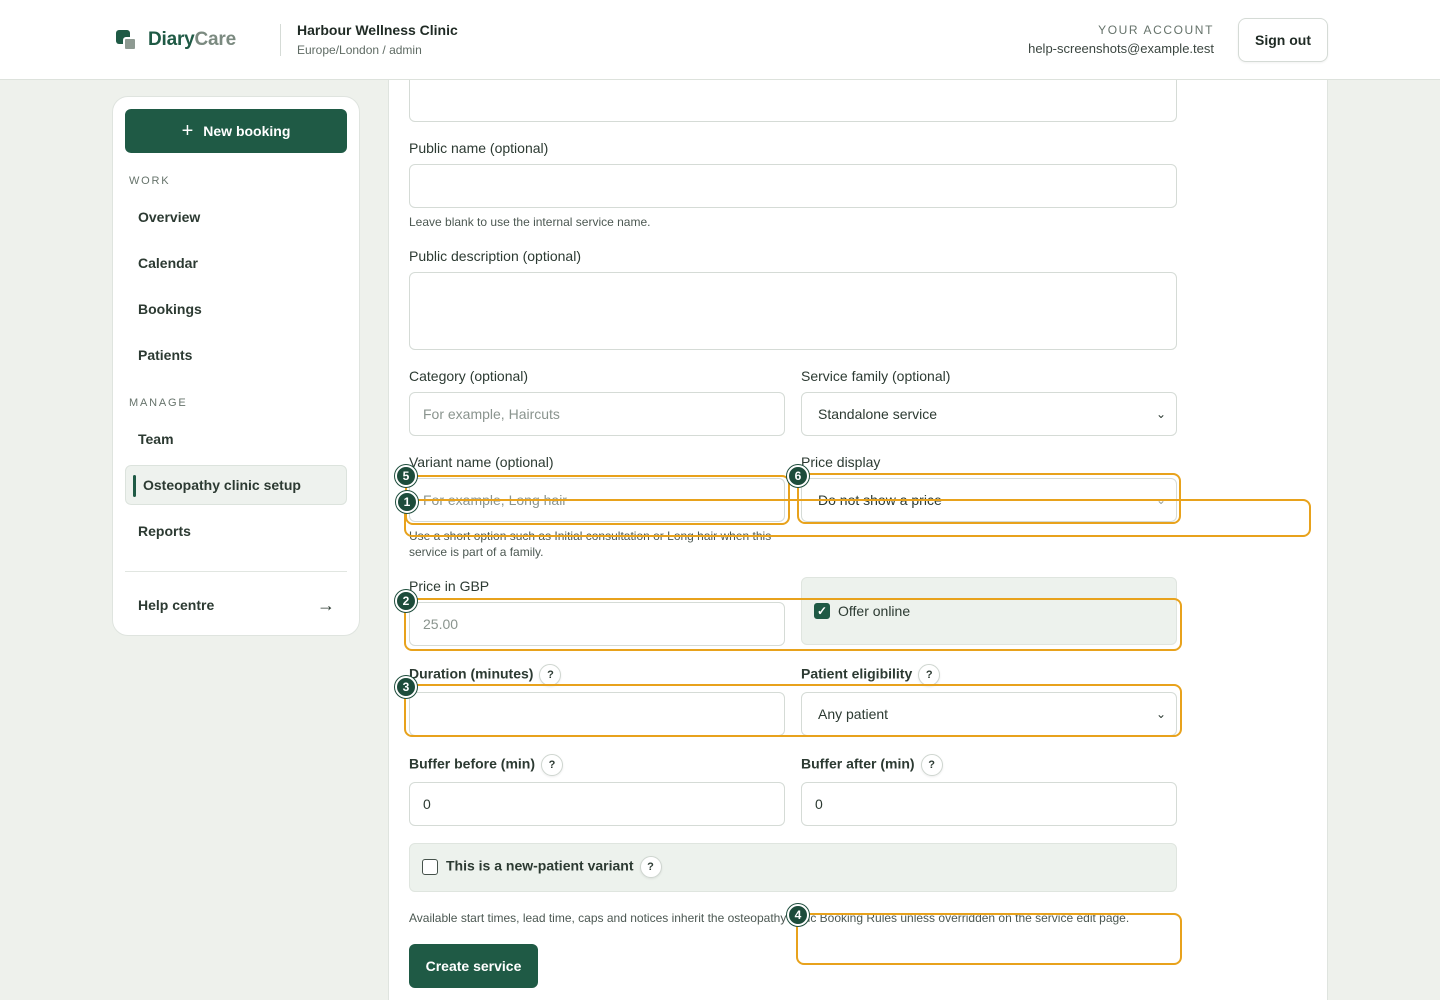 Image resolution: width=1440 pixels, height=1000 pixels. What do you see at coordinates (236, 263) in the screenshot?
I see `sidebar-item-calendar: Calendar` at bounding box center [236, 263].